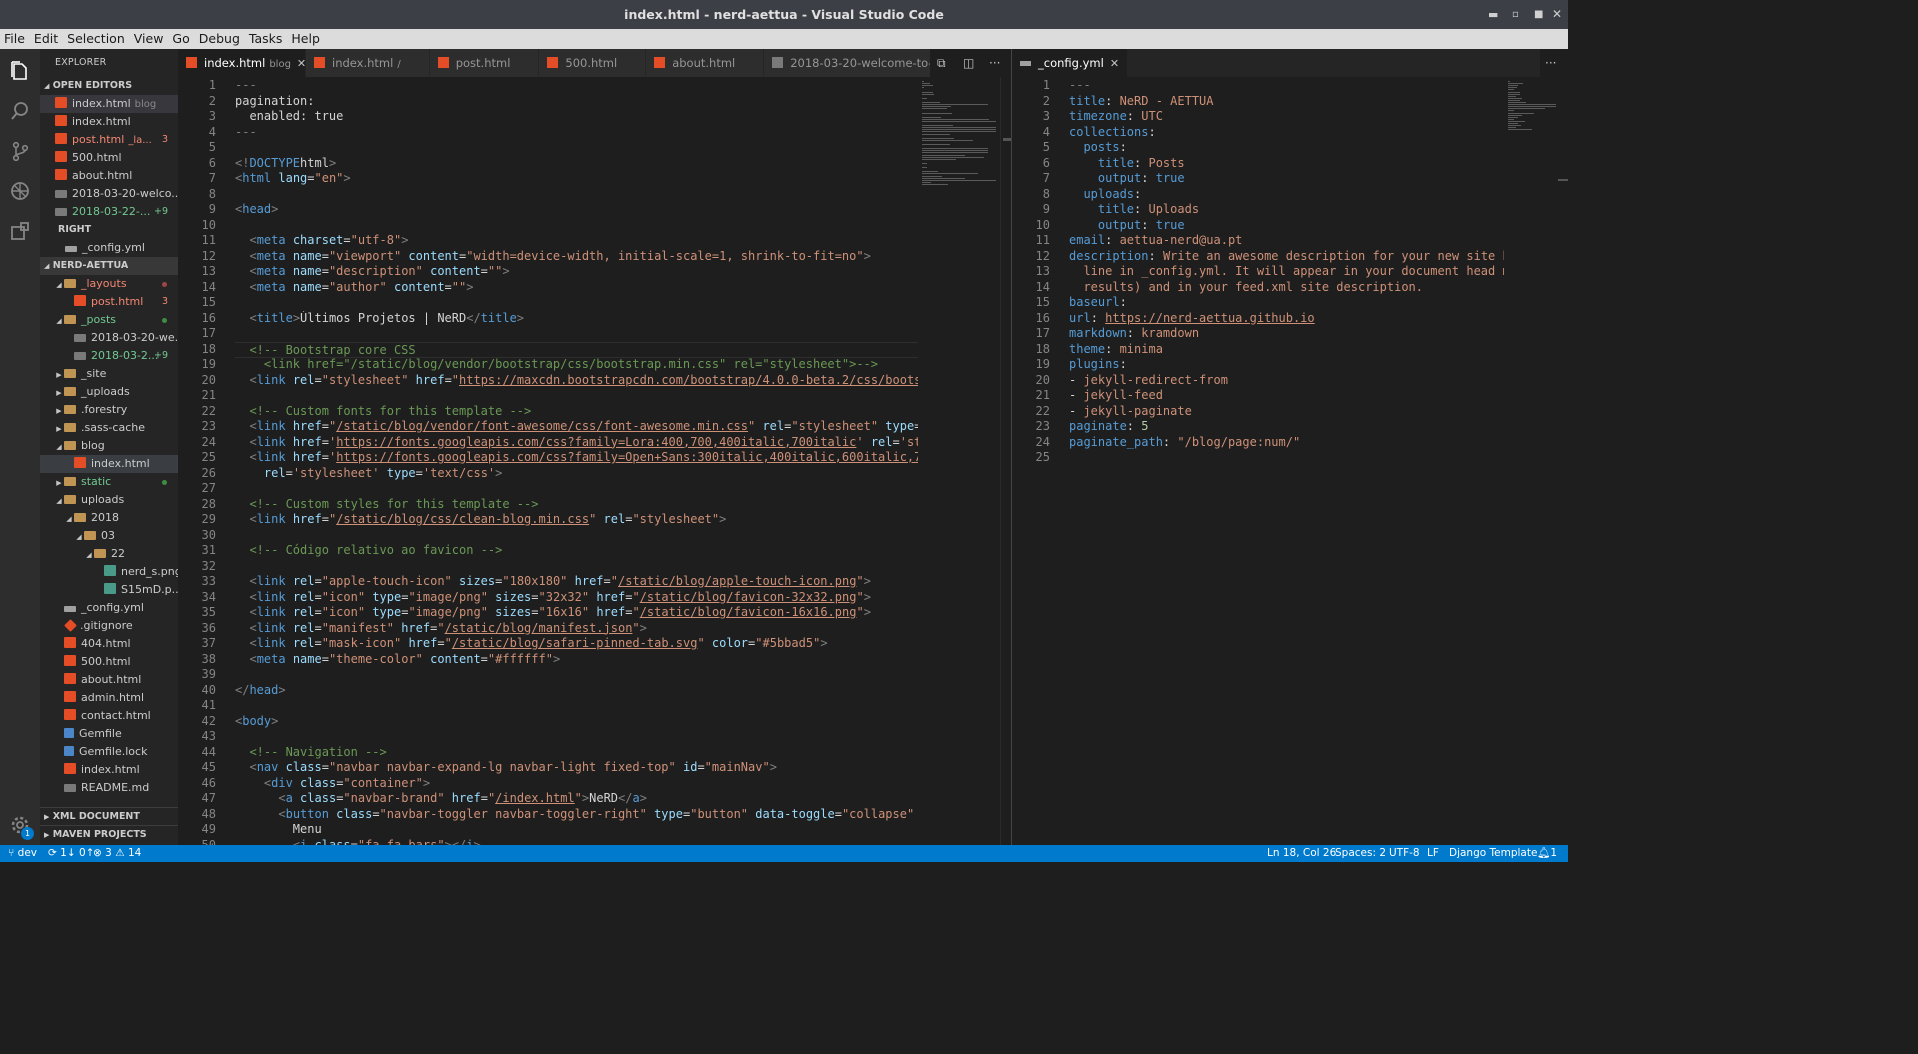 This screenshot has width=1918, height=1054. What do you see at coordinates (484, 63) in the screenshot?
I see `editor-tab: post.html` at bounding box center [484, 63].